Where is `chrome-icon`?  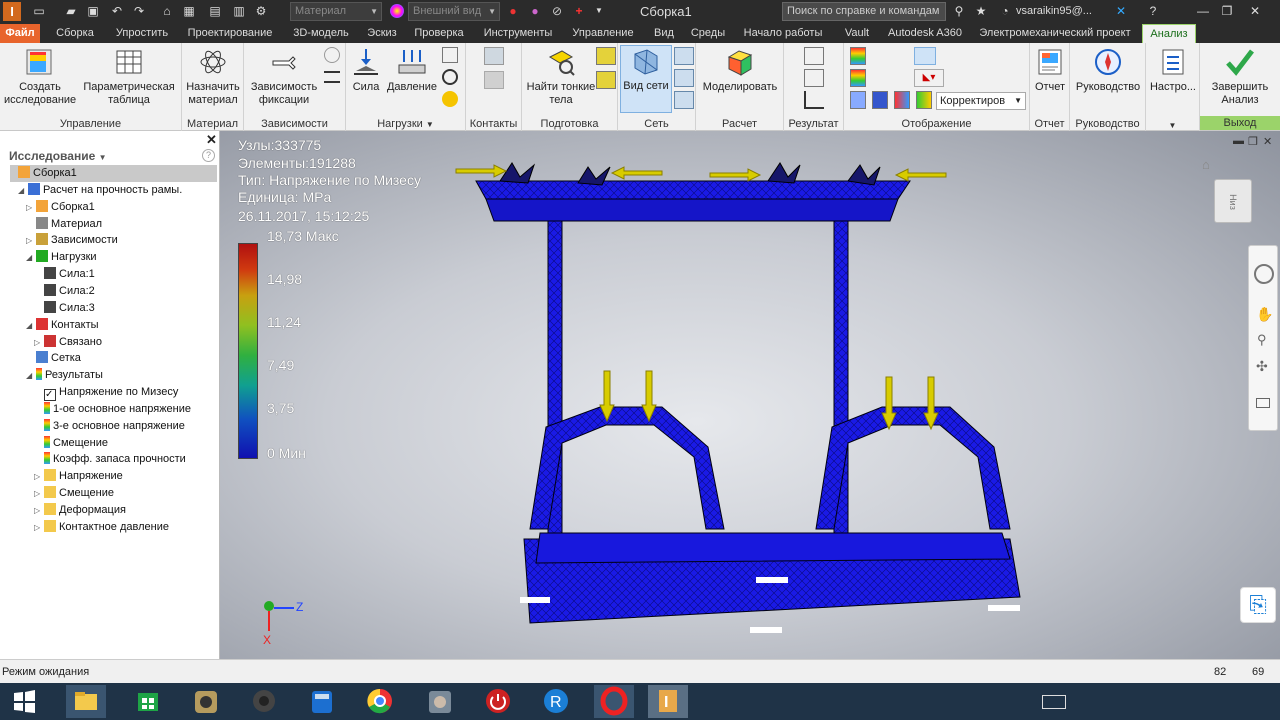
chrome-icon is located at coordinates (380, 701).